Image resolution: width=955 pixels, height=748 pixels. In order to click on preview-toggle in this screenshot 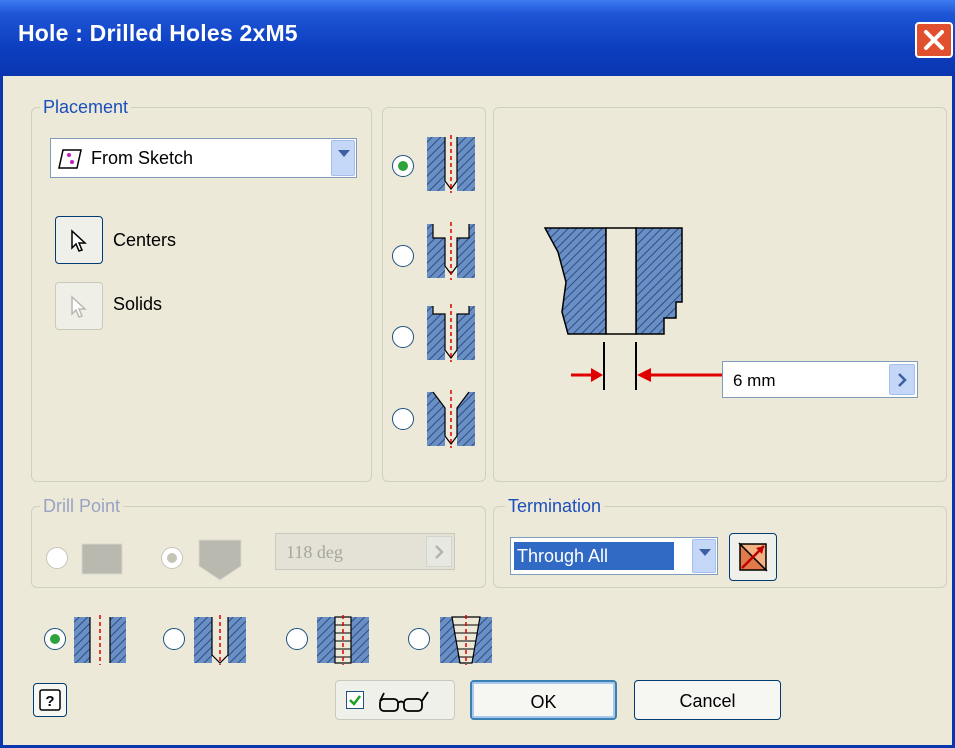, I will do `click(395, 700)`.